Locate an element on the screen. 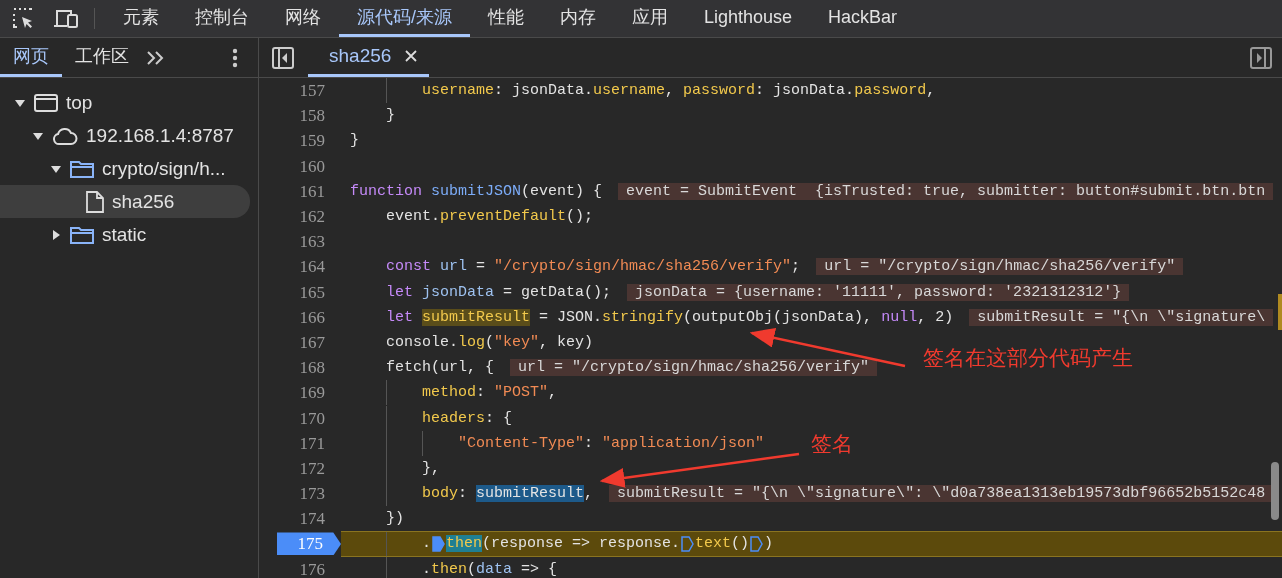 The image size is (1282, 578). file-icon is located at coordinates (95, 201).